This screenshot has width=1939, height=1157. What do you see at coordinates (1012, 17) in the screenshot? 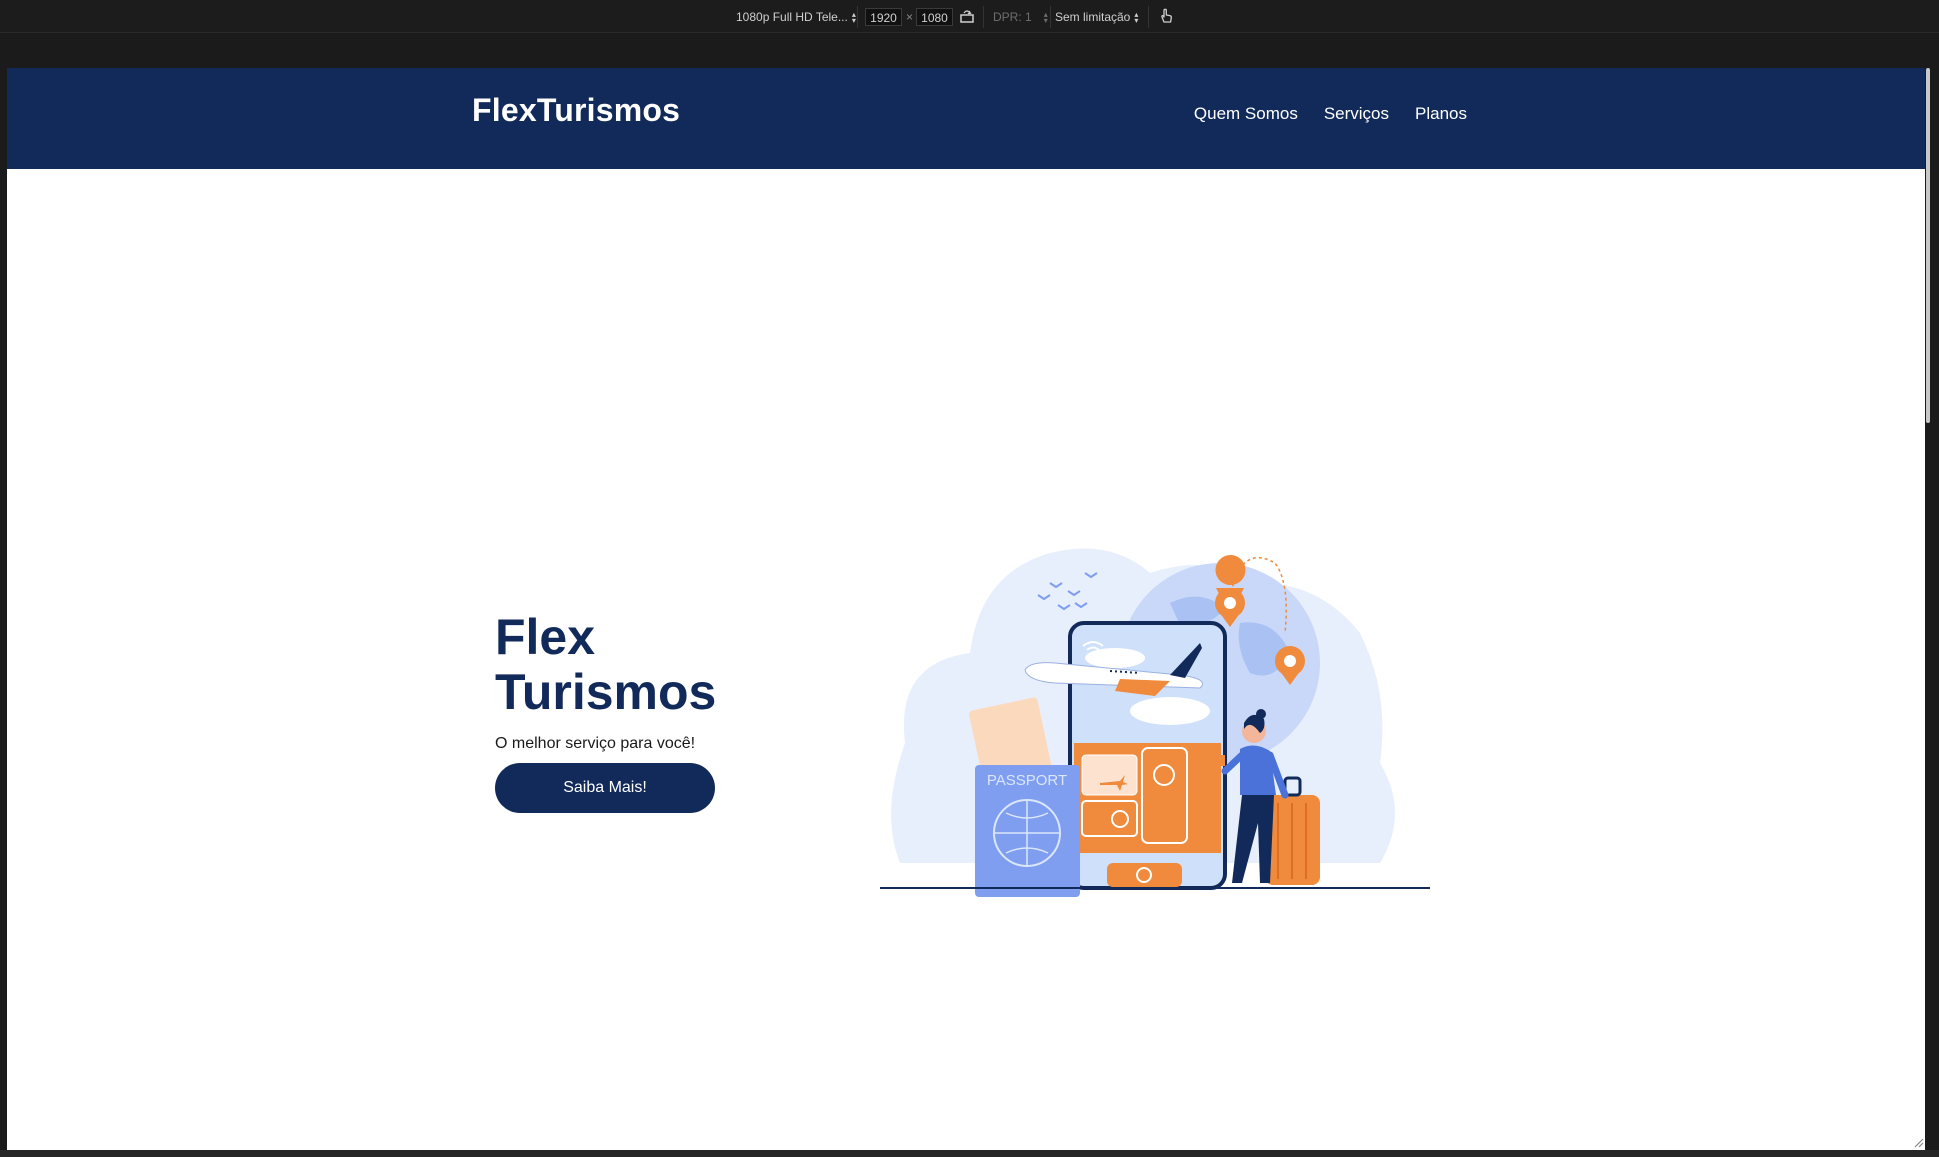
I see `dpr-label: DPR: 1` at bounding box center [1012, 17].